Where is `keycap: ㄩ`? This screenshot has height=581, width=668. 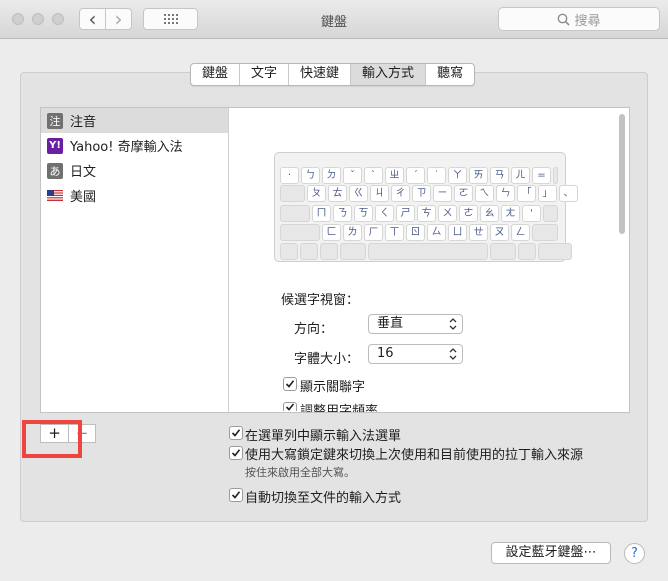 keycap: ㄩ is located at coordinates (457, 232).